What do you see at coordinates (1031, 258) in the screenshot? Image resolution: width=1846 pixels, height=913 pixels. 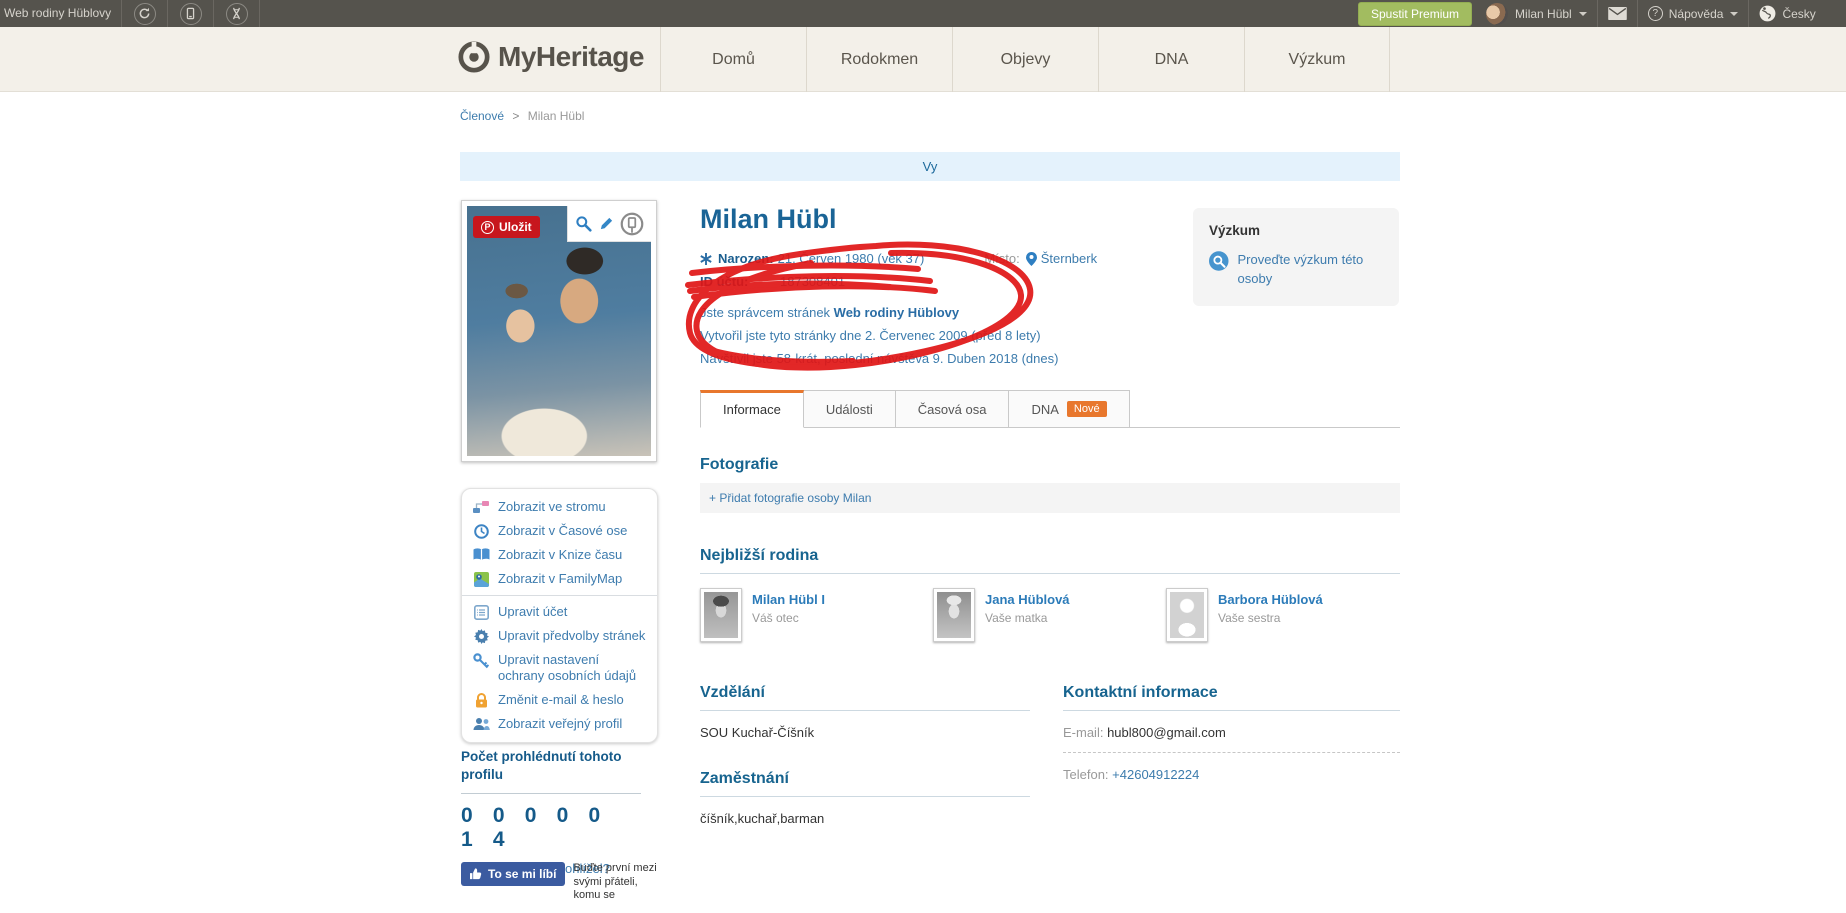 I see `map-pin-icon` at bounding box center [1031, 258].